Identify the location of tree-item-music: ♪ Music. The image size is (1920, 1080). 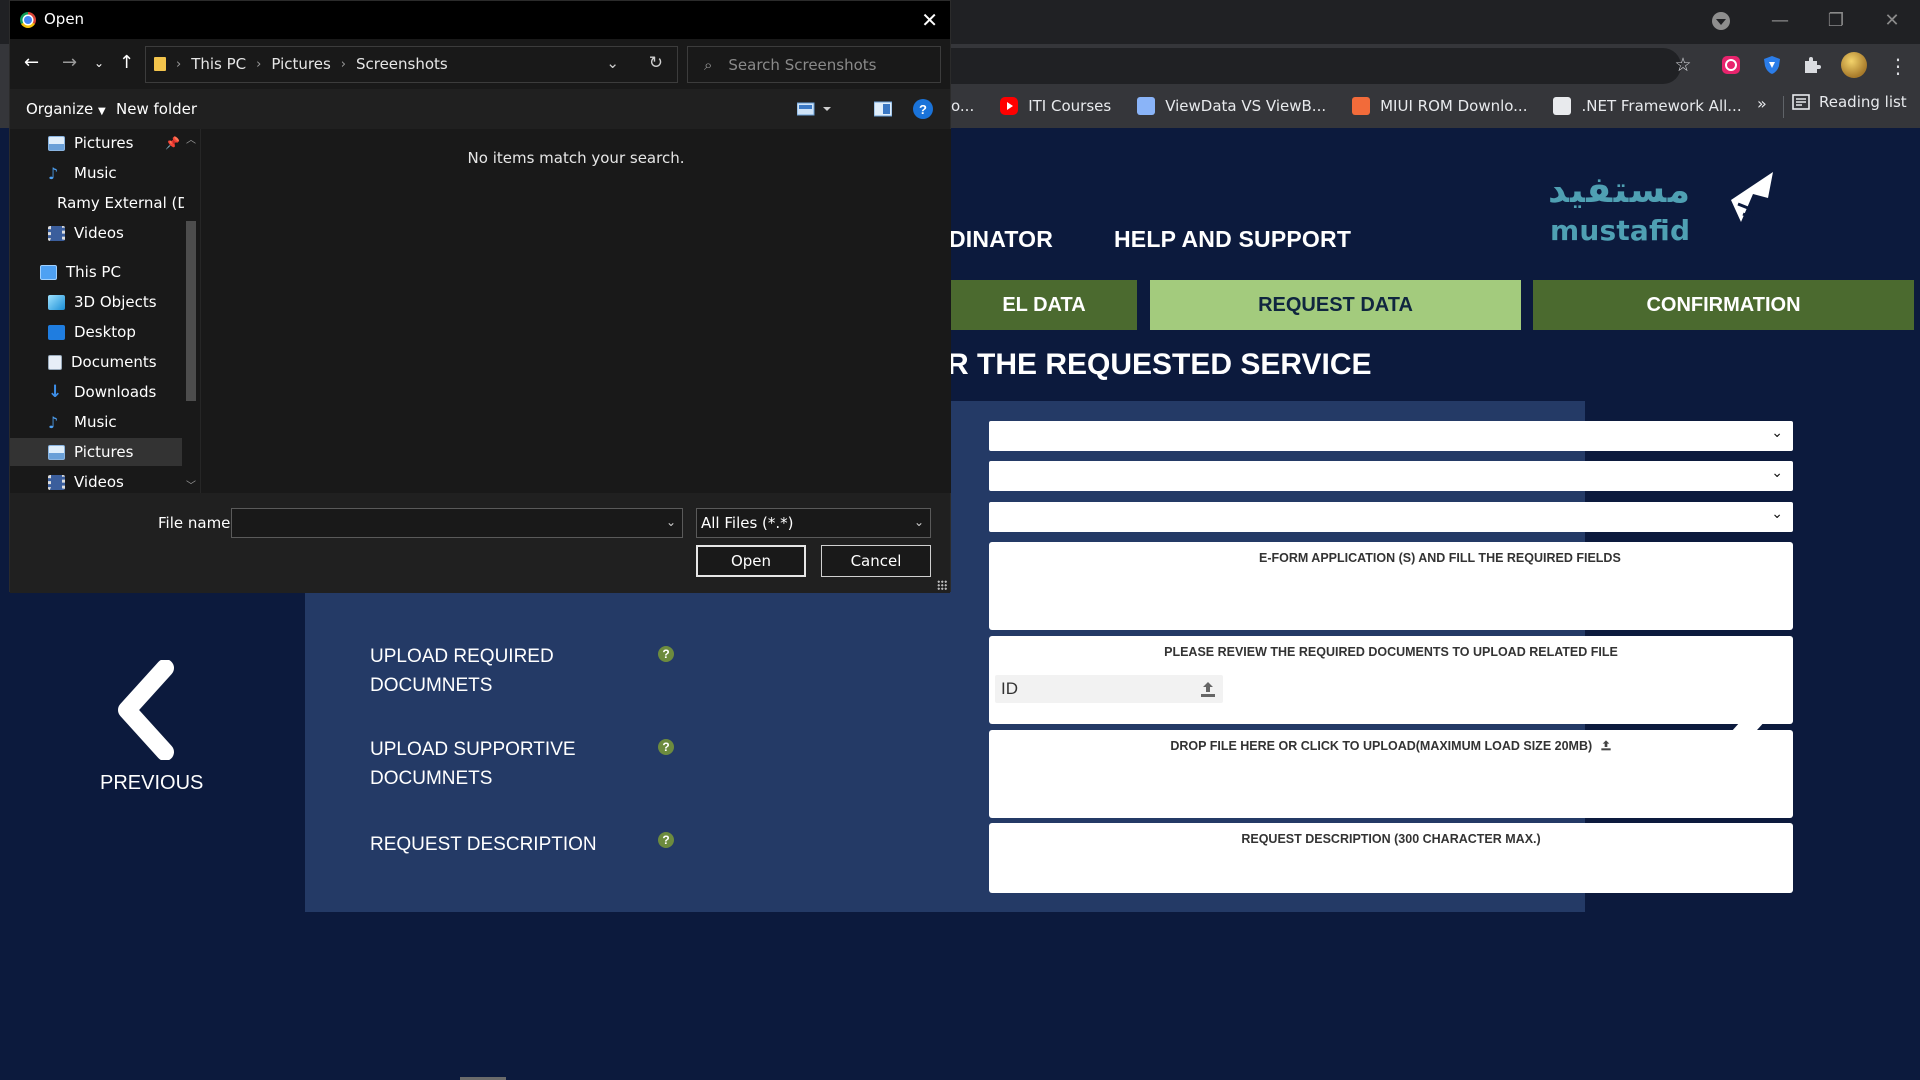
(96, 173).